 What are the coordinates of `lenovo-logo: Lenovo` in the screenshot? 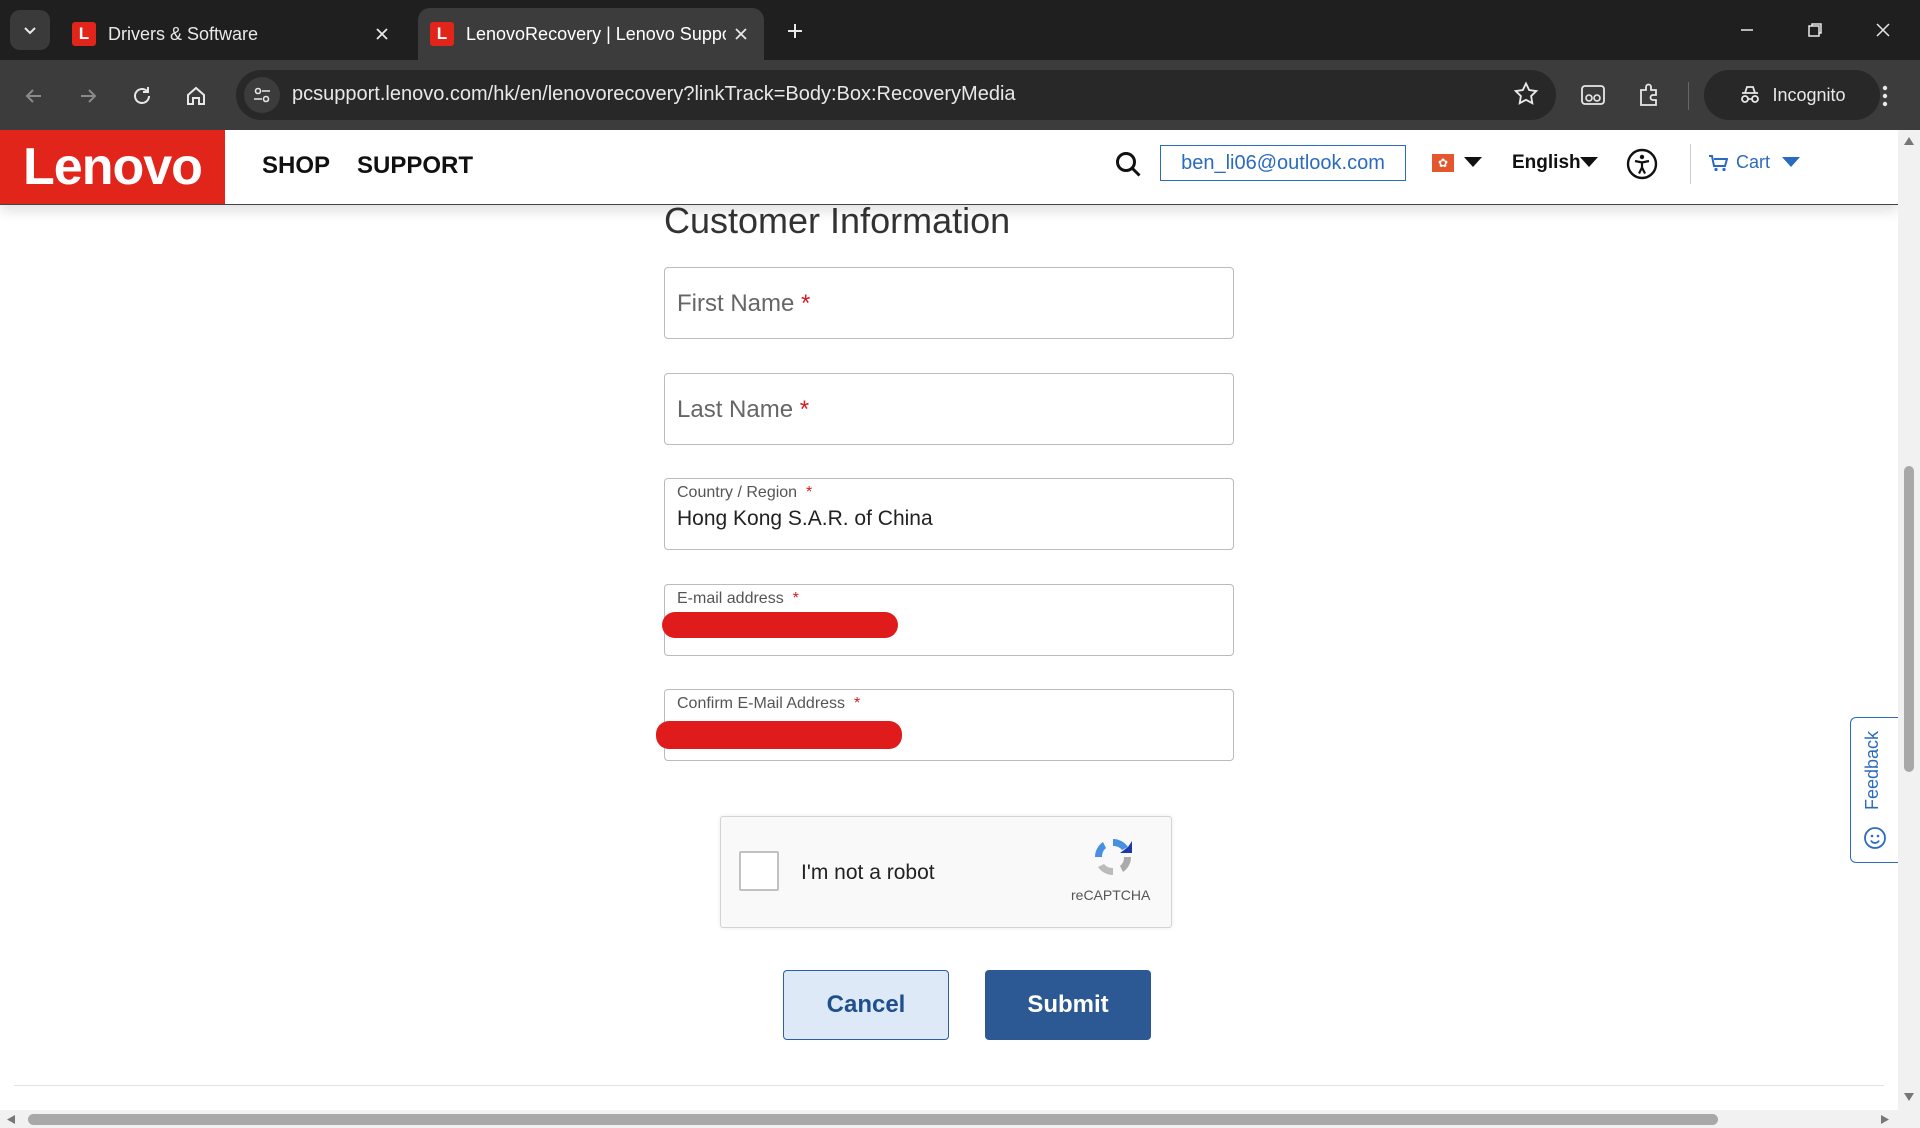 It's located at (112, 167).